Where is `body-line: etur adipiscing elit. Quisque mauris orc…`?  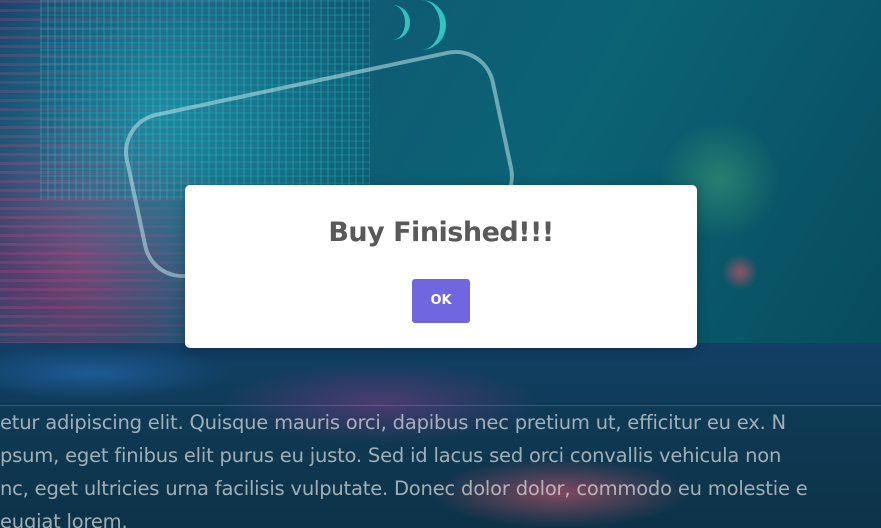 body-line: etur adipiscing elit. Quisque mauris orc… is located at coordinates (393, 422).